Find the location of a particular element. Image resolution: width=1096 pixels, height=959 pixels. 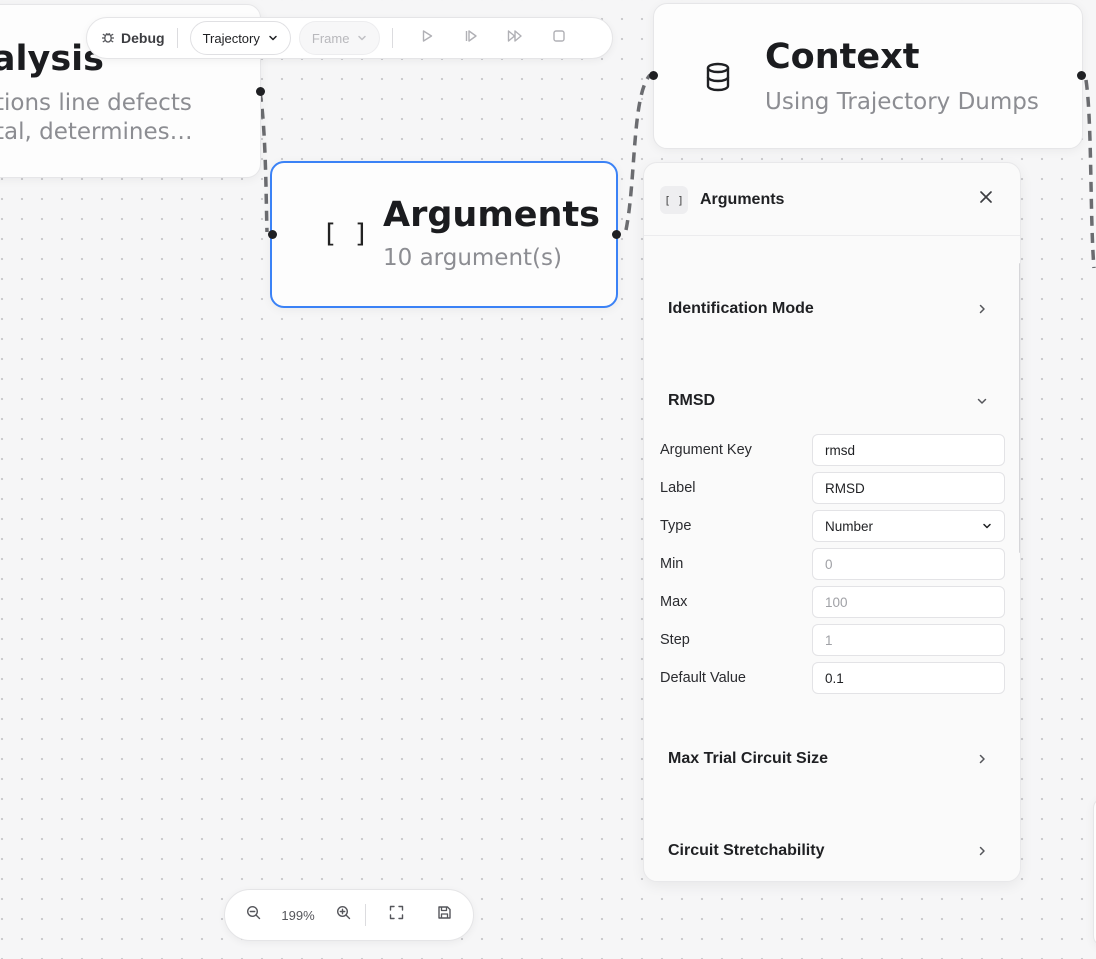

trajectory-select-value: Trajectory is located at coordinates (231, 38).